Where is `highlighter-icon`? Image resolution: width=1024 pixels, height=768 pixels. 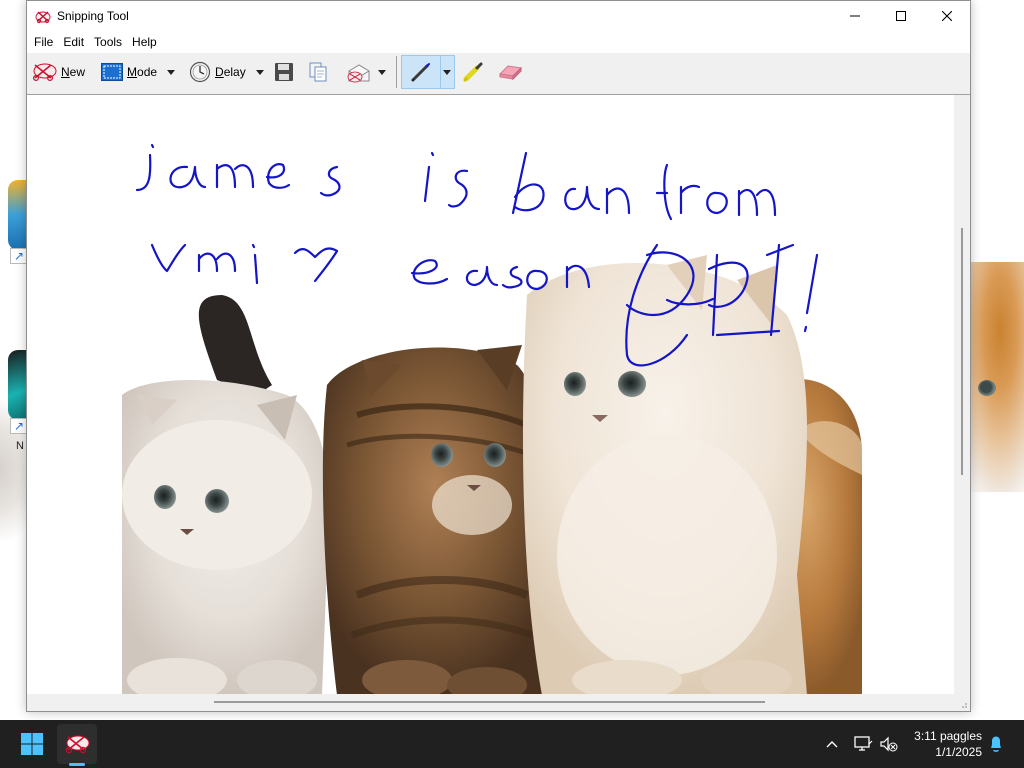 highlighter-icon is located at coordinates (473, 72).